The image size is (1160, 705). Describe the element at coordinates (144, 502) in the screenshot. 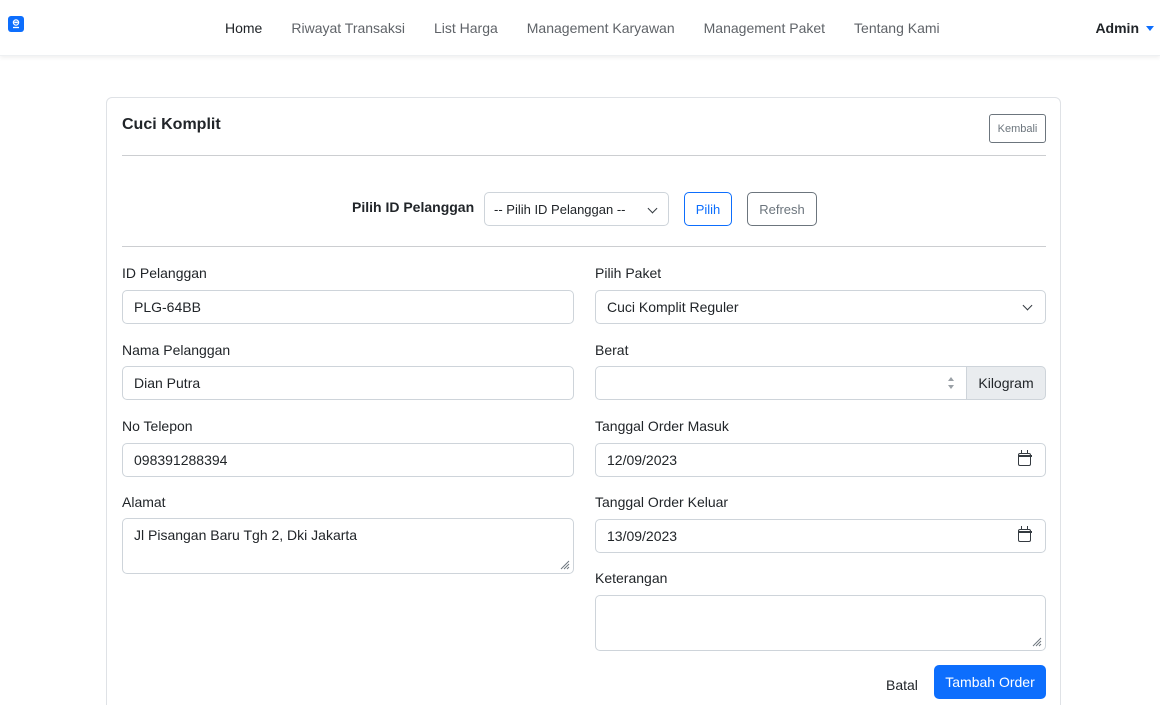

I see `alamat-label: Alamat` at that location.